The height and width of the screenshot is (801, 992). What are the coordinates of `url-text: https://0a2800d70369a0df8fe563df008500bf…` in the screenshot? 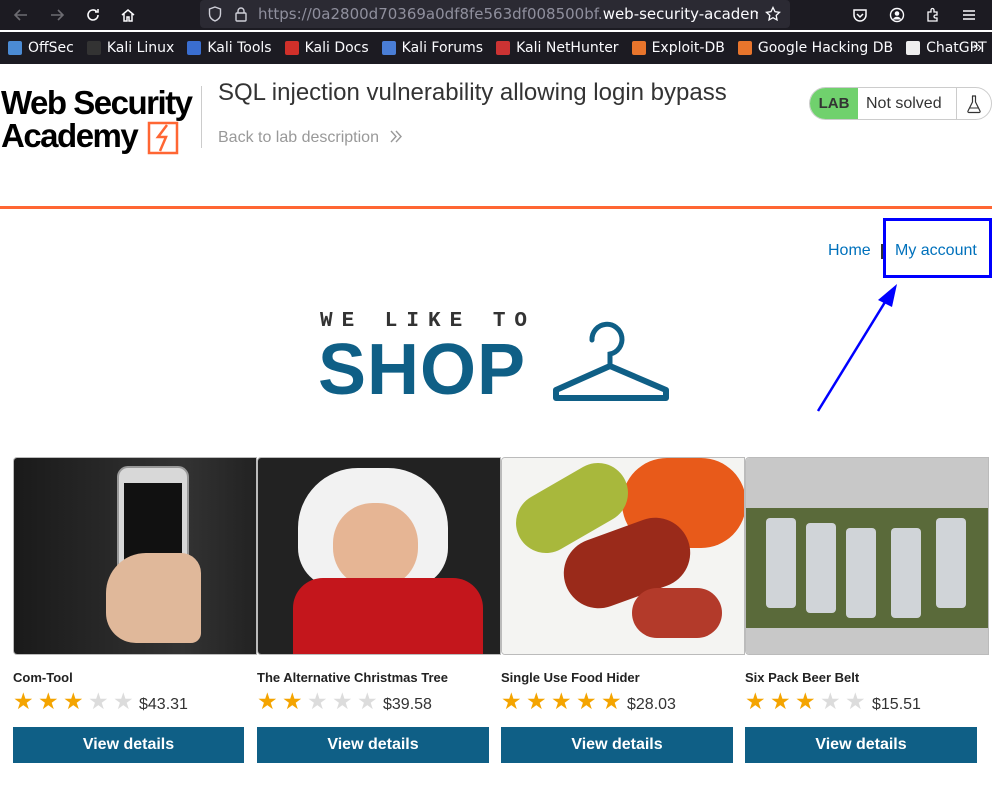 It's located at (508, 14).